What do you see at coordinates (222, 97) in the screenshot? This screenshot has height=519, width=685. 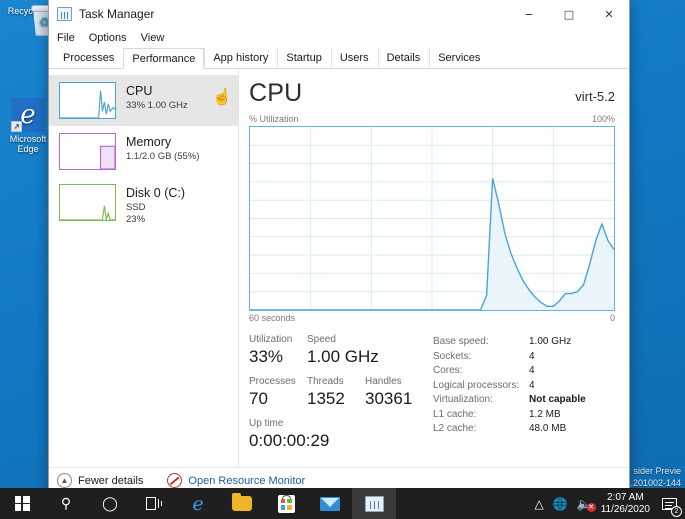 I see `mouse-cursor-hand-icon: ☝` at bounding box center [222, 97].